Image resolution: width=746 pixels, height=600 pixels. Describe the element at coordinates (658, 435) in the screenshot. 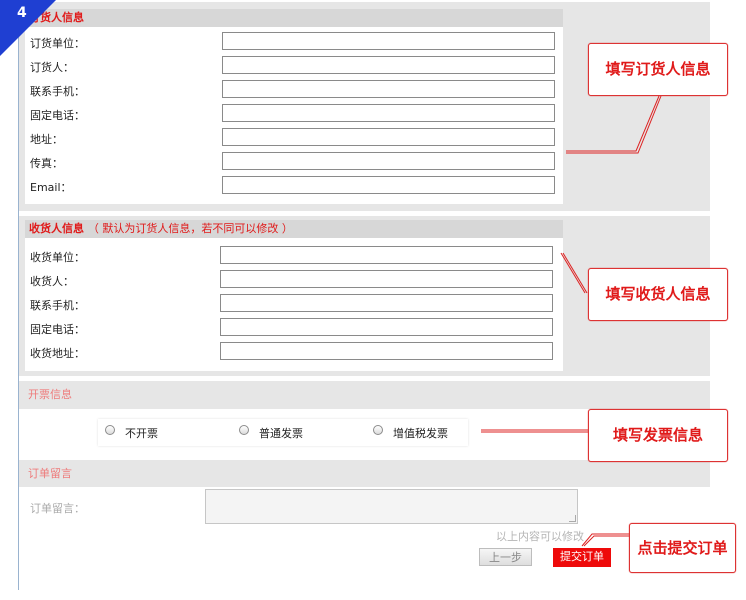

I see `callout-invoice: 填写发票信息` at that location.